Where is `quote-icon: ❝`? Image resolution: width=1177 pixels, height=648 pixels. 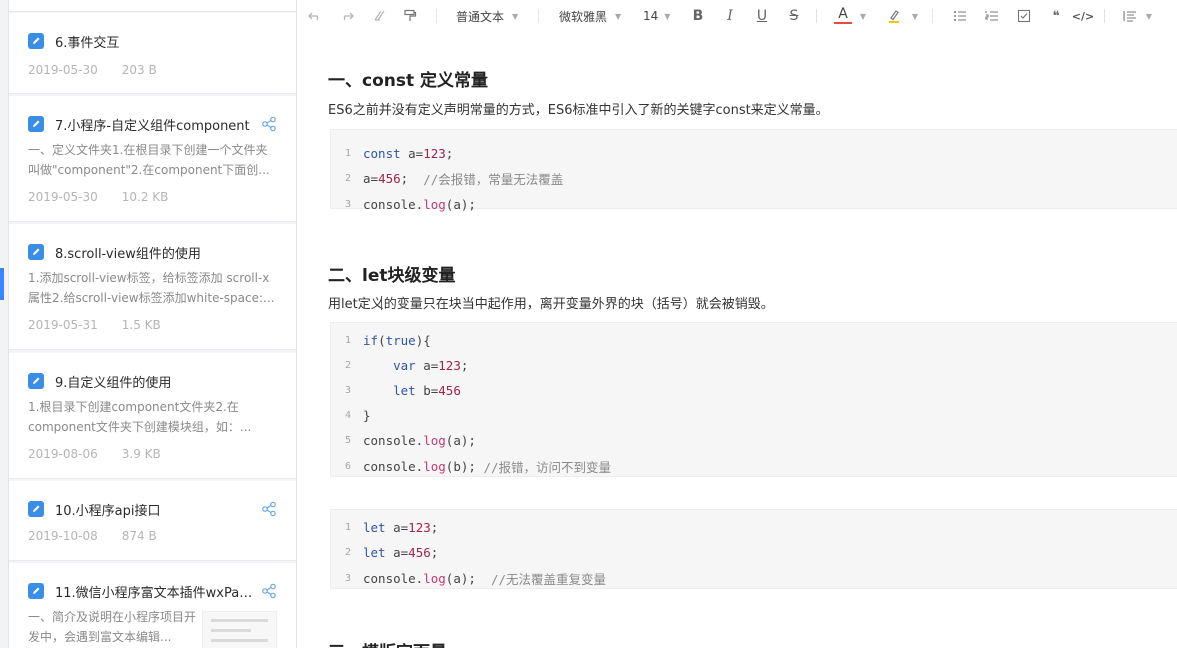
quote-icon: ❝ is located at coordinates (1056, 16).